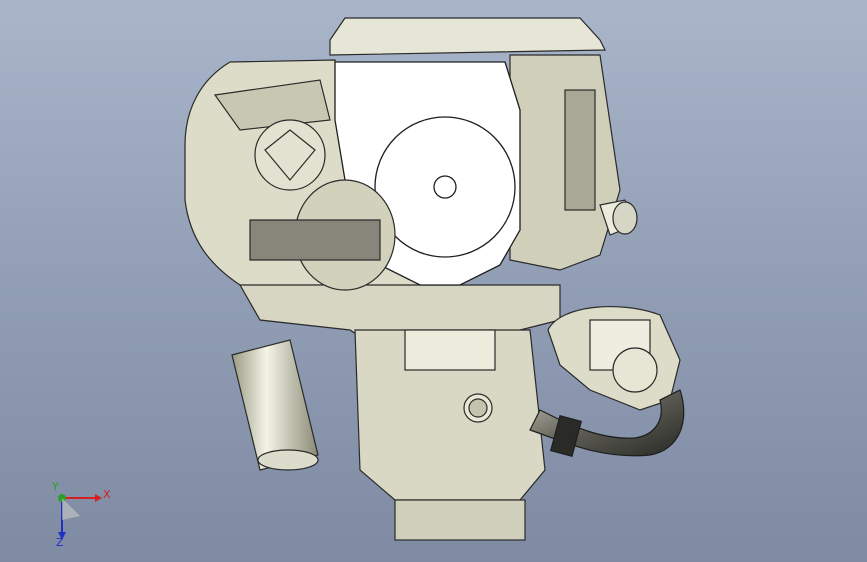 This screenshot has height=562, width=867. What do you see at coordinates (71, 509) in the screenshot?
I see `triad-shadow` at bounding box center [71, 509].